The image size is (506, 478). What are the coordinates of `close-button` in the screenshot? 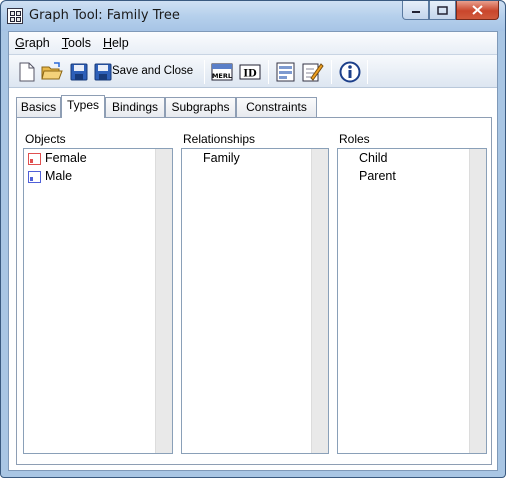 It's located at (477, 10).